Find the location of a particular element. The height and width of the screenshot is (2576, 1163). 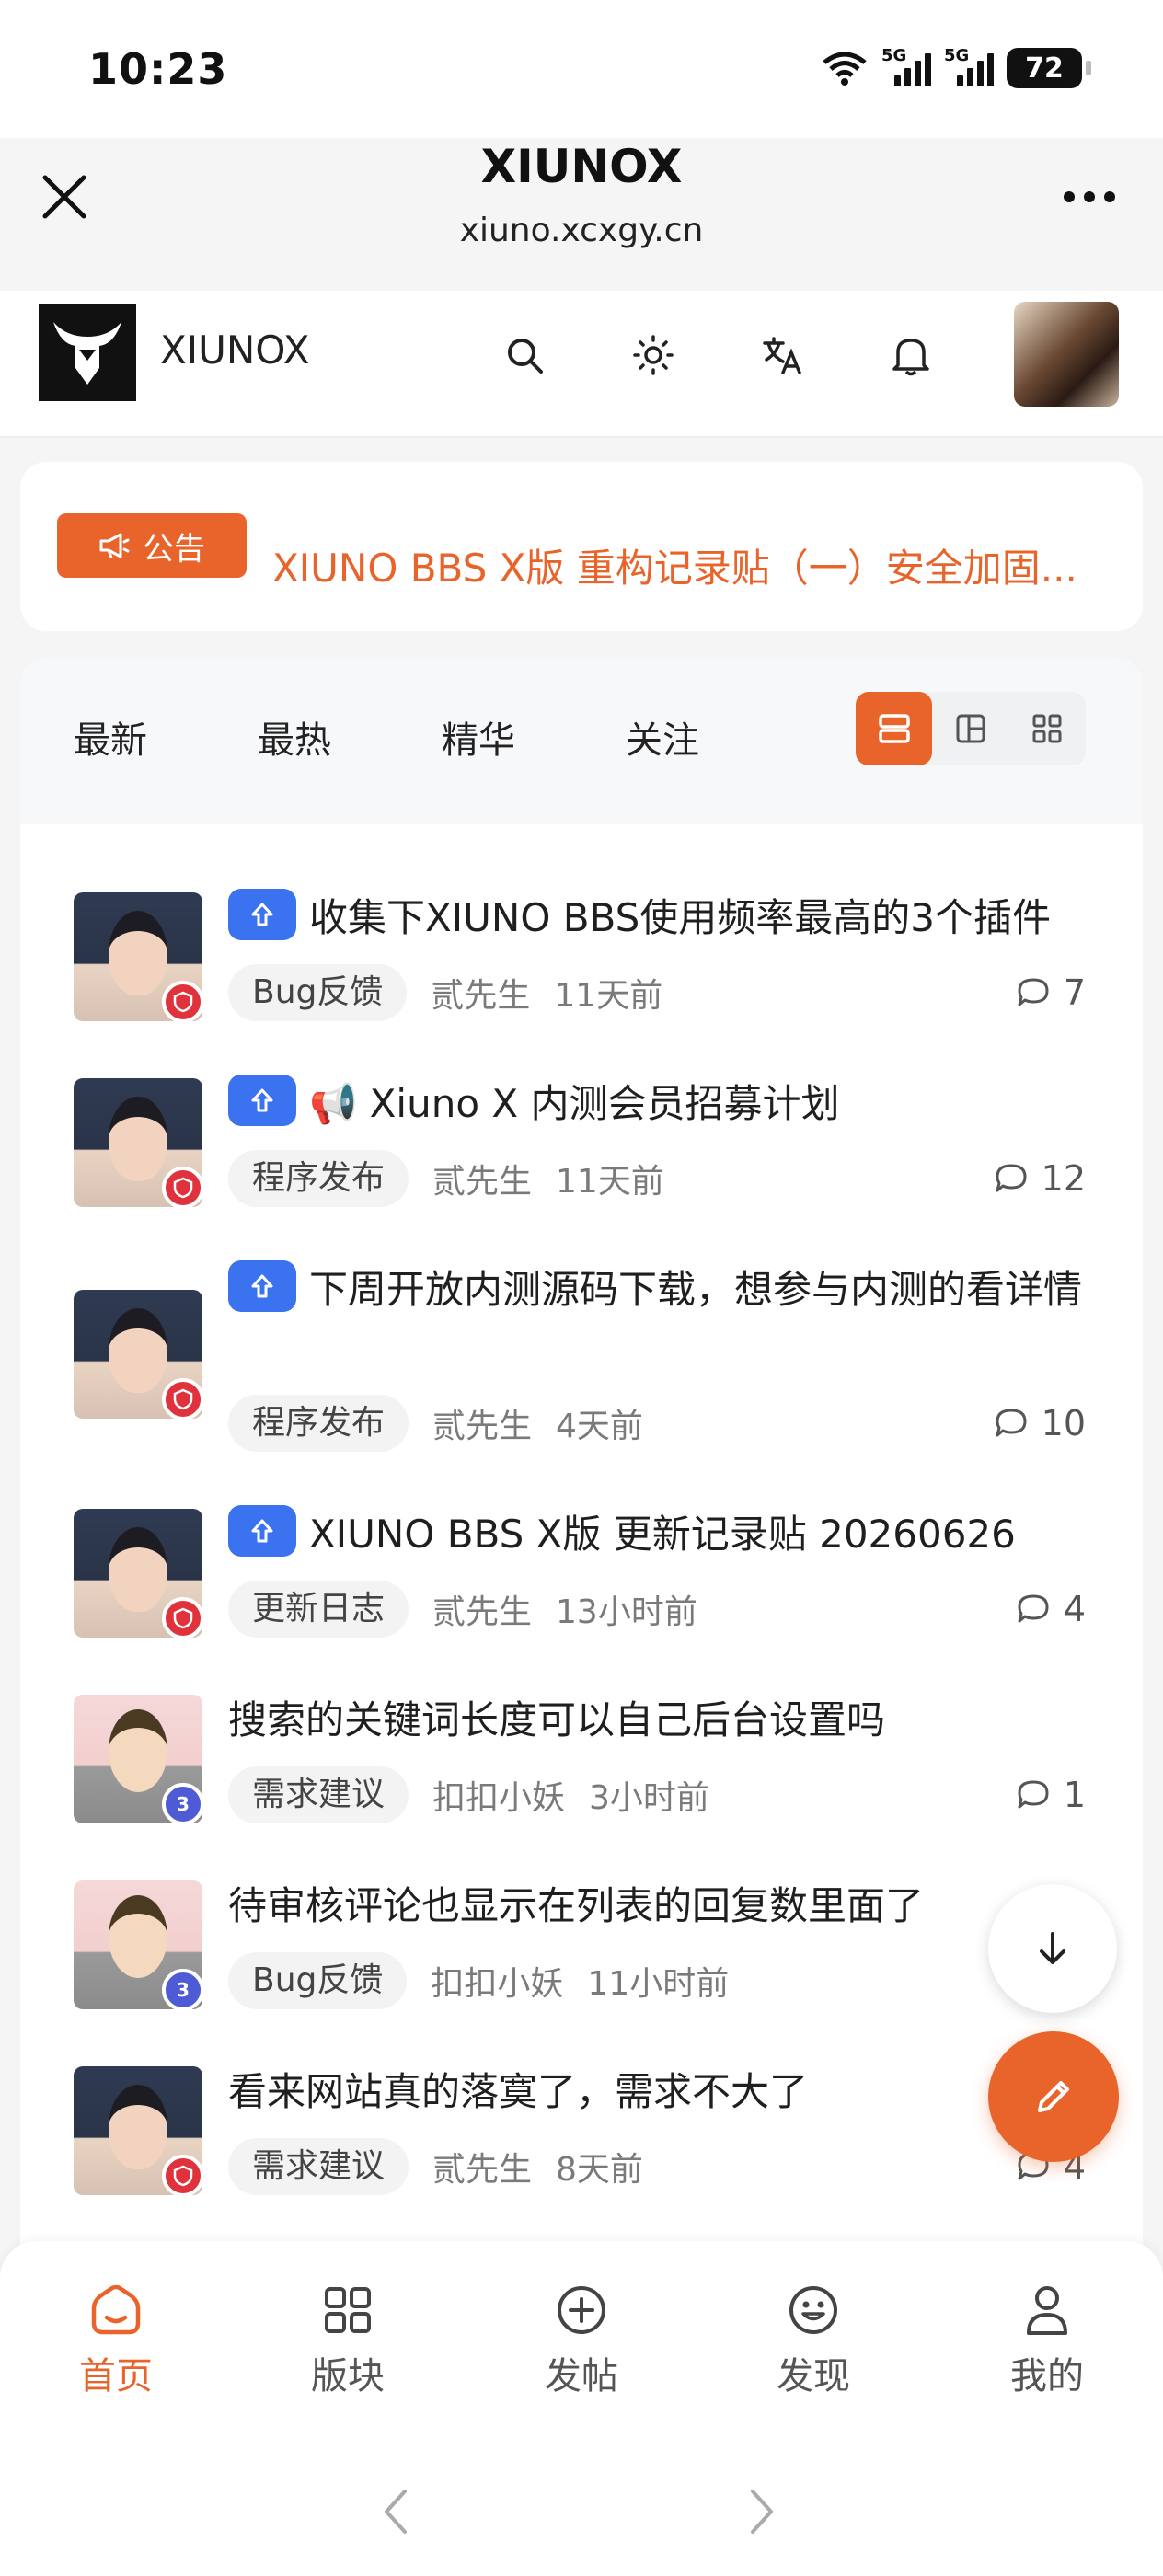

post-title: 搜索的关键词长度可以自己后台设置吗 is located at coordinates (665, 1720).